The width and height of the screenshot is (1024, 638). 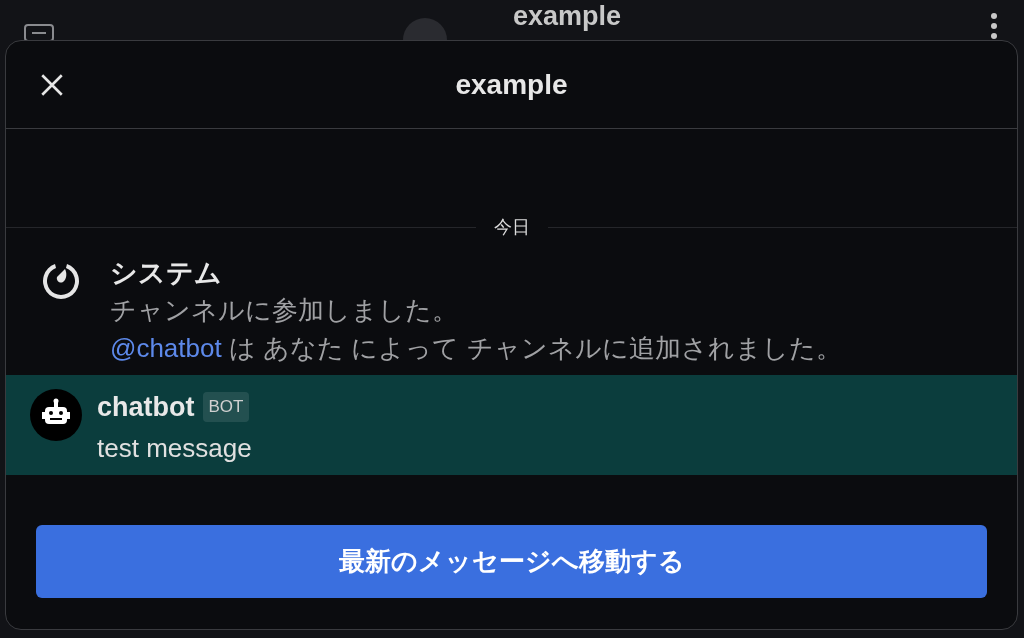 I want to click on jump-to-latest-button: 最新のメッセージへ移動する, so click(x=511, y=561).